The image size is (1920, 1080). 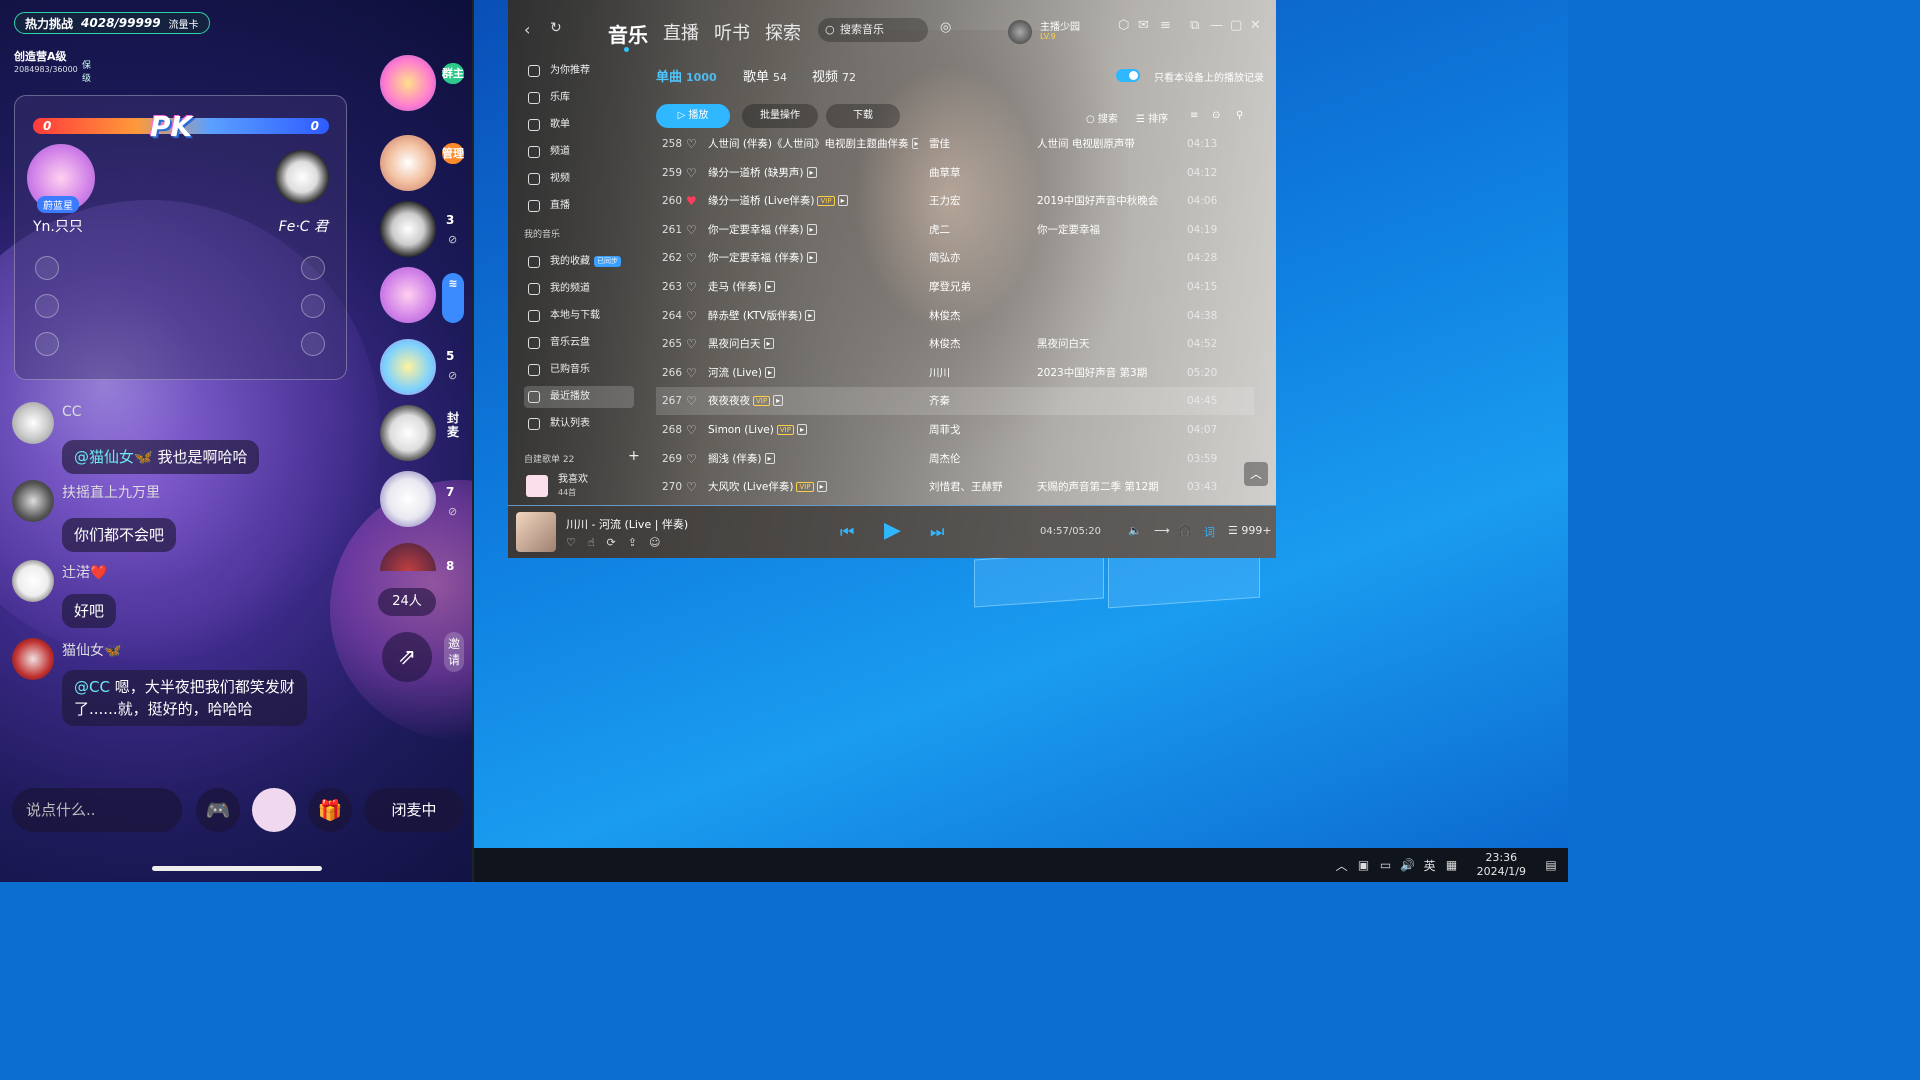 I want to click on sidebar-item-my-channels: 我的频道, so click(x=579, y=289).